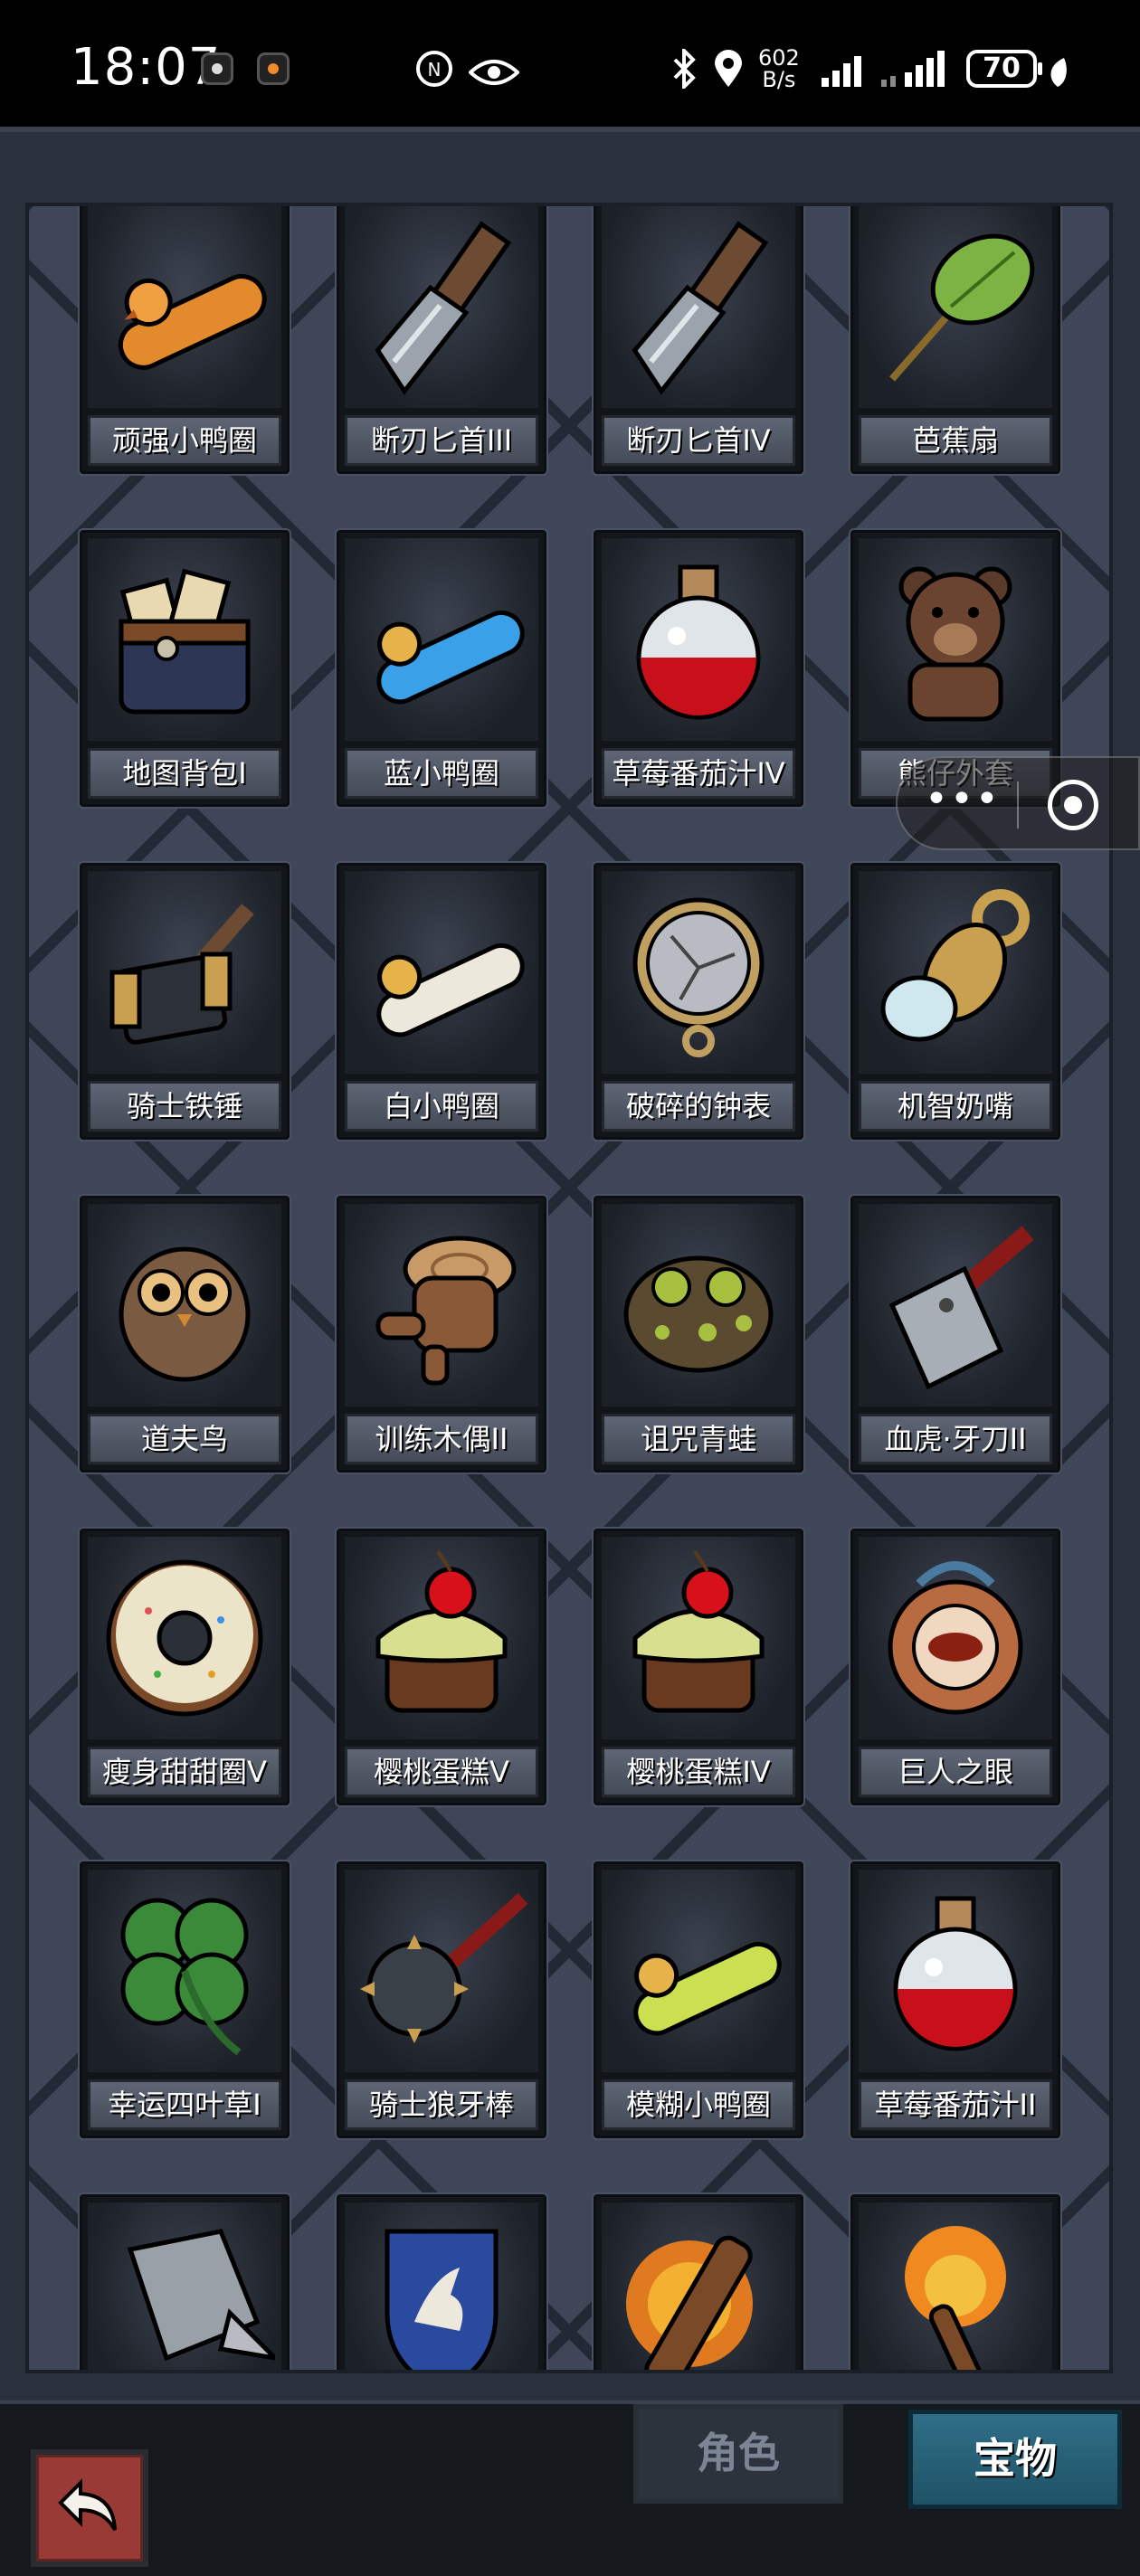 Image resolution: width=1140 pixels, height=2576 pixels. What do you see at coordinates (699, 1772) in the screenshot?
I see `item-label: 樱桃蛋糕IV` at bounding box center [699, 1772].